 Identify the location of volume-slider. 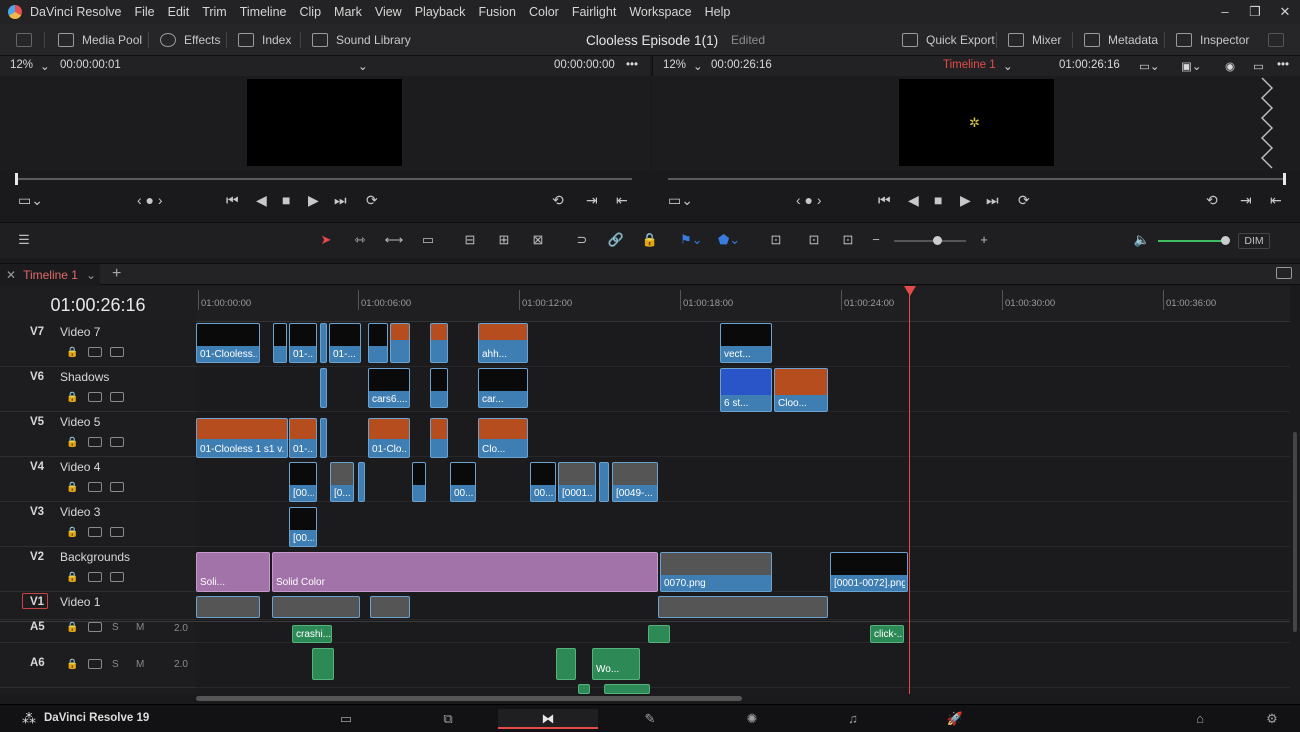
(1192, 241).